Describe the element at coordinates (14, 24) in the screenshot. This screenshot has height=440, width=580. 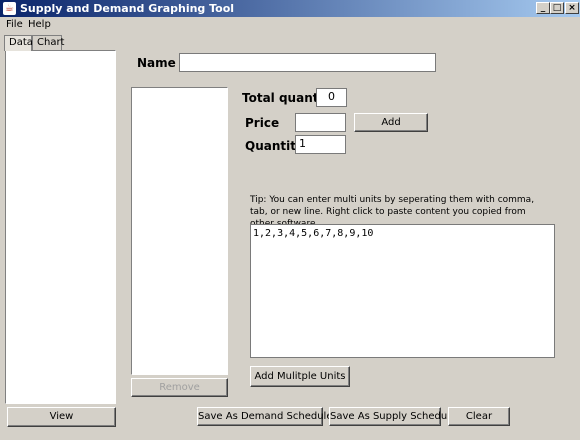
I see `menu-file: File` at that location.